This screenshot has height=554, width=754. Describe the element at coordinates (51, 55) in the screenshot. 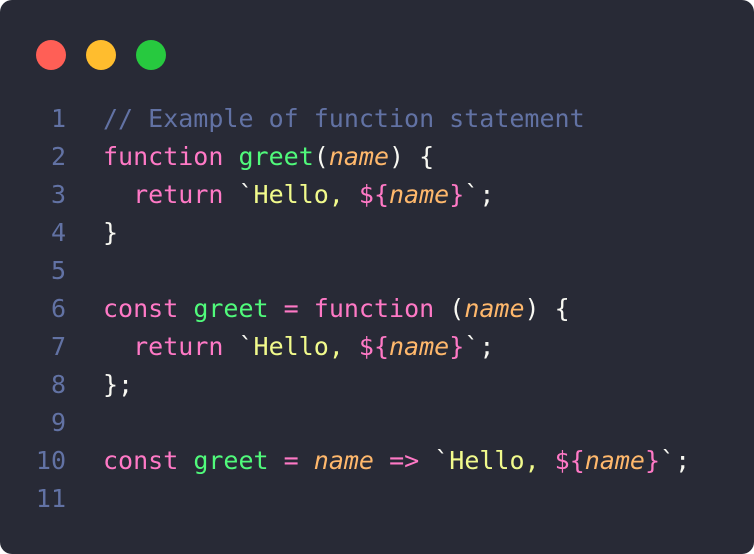

I see `close-dot-icon` at that location.